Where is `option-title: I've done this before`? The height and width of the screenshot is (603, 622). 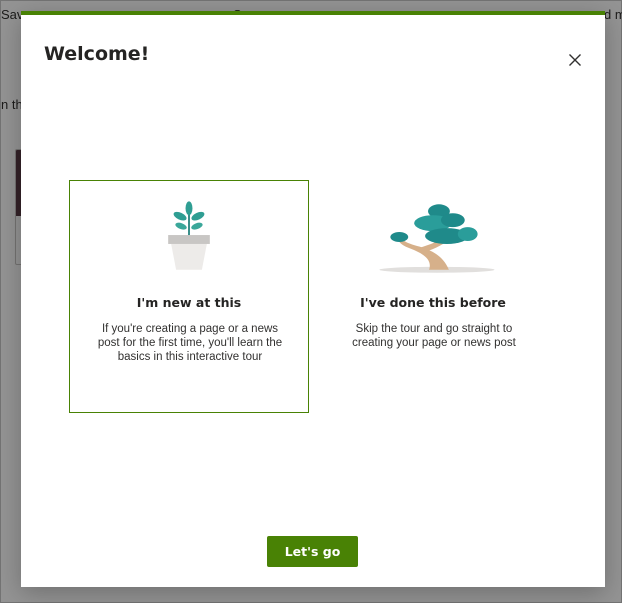 option-title: I've done this before is located at coordinates (433, 302).